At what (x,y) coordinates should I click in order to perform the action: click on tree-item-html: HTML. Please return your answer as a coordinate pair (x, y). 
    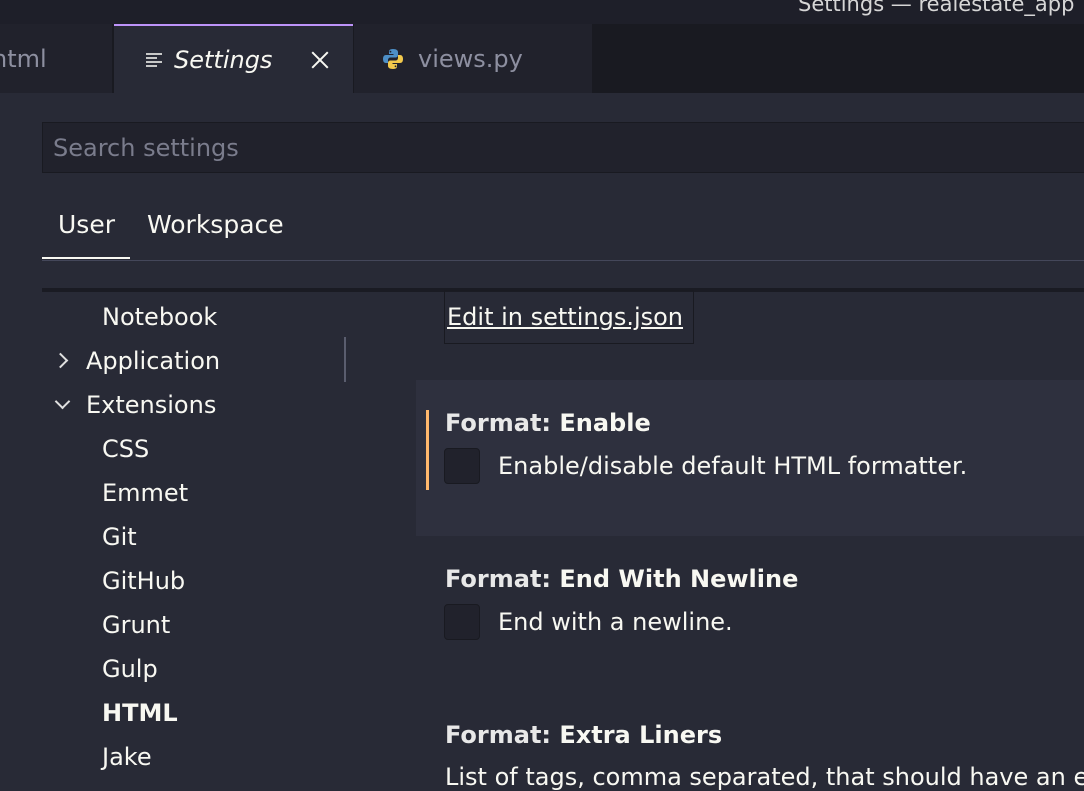
    Looking at the image, I should click on (140, 713).